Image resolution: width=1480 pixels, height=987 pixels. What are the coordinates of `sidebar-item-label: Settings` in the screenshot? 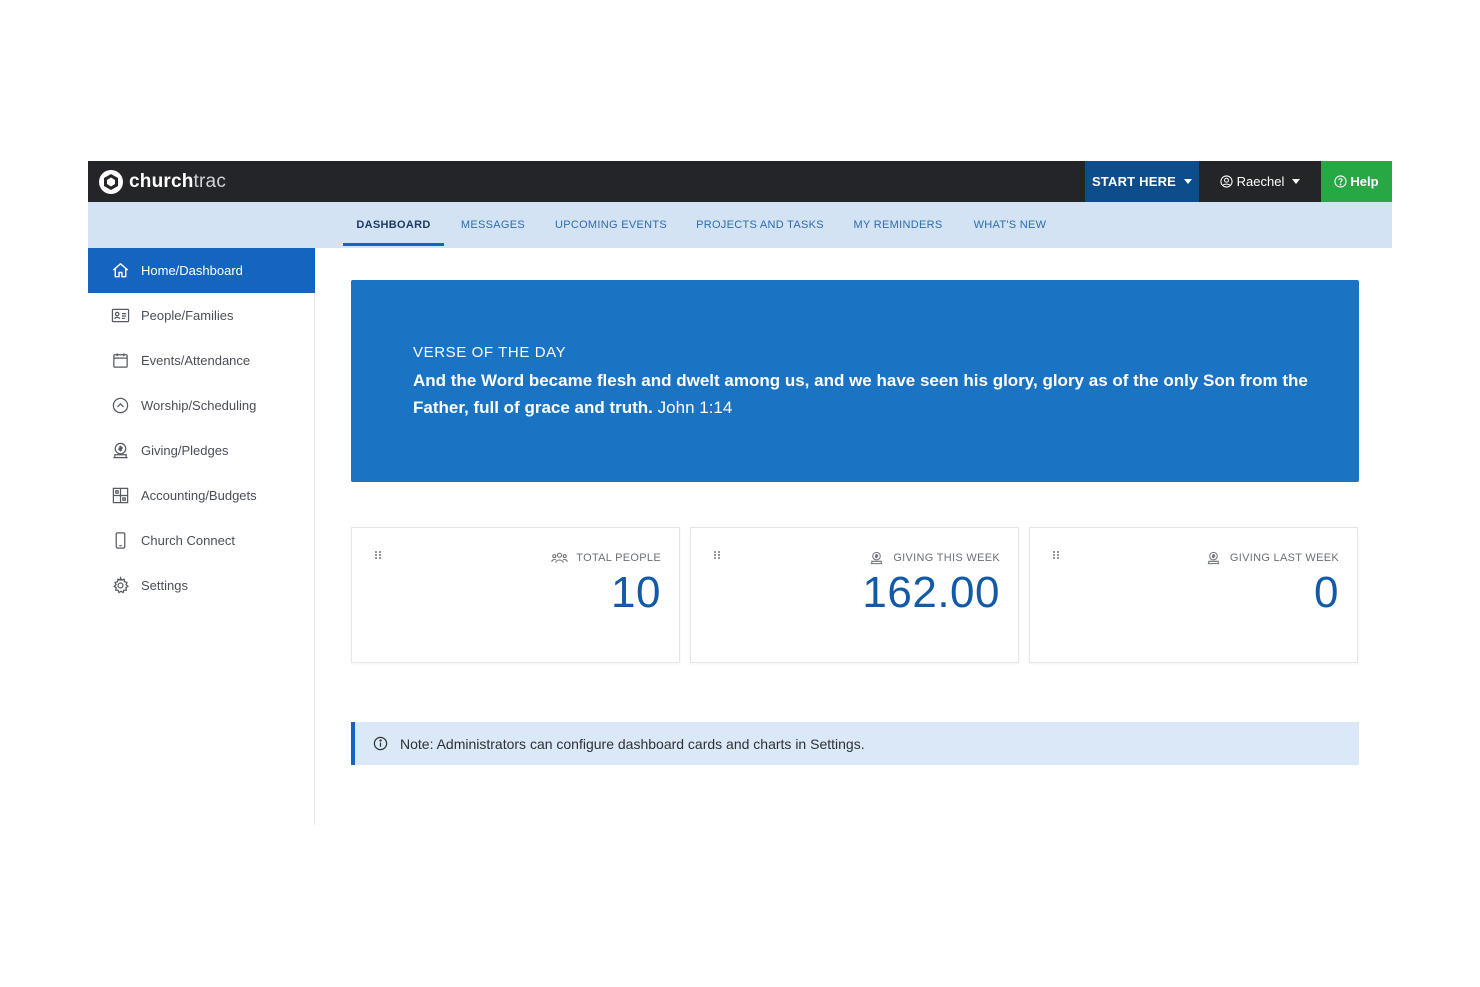 It's located at (164, 585).